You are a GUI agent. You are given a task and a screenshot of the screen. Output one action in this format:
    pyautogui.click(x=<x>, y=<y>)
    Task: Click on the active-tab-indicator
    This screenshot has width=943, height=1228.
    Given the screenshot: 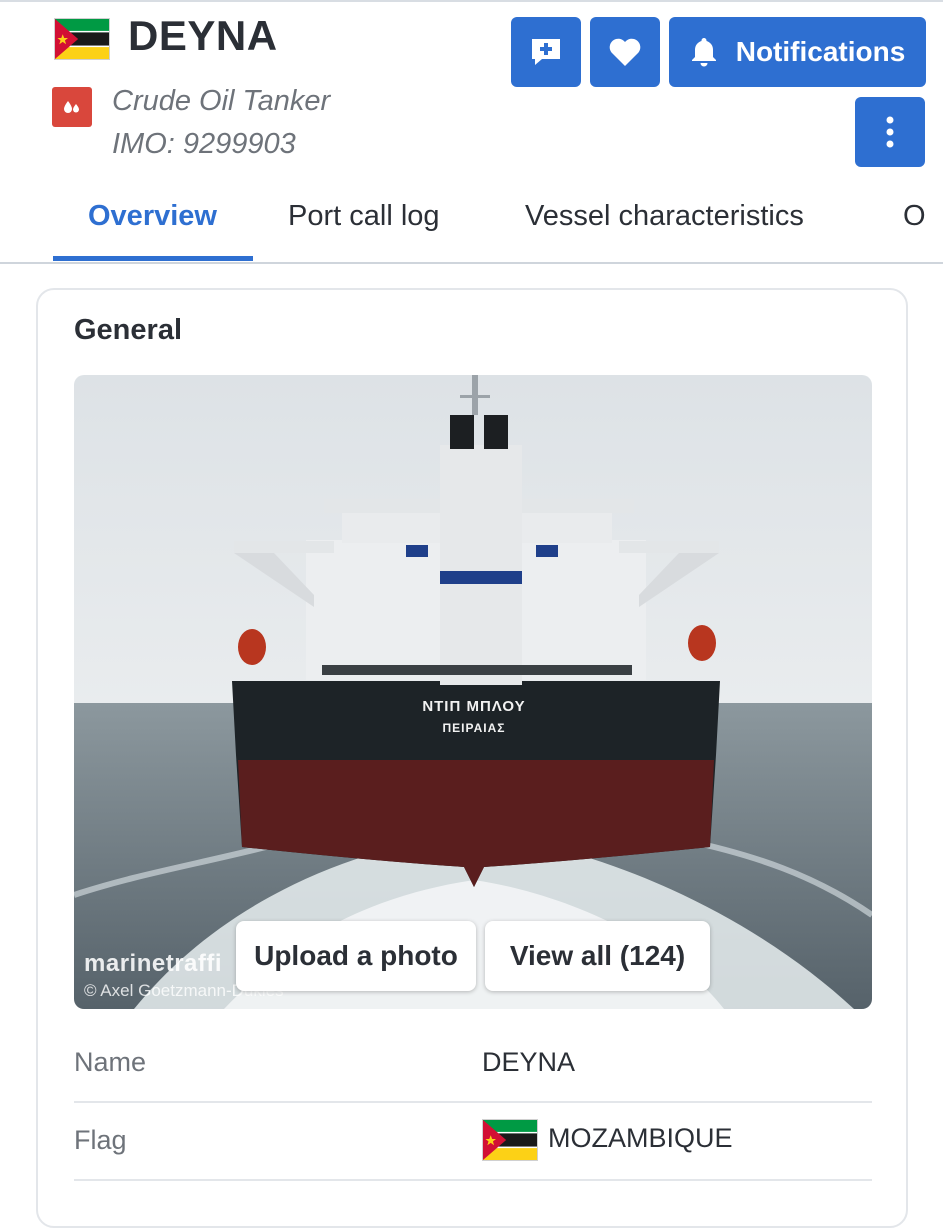 What is the action you would take?
    pyautogui.click(x=153, y=258)
    